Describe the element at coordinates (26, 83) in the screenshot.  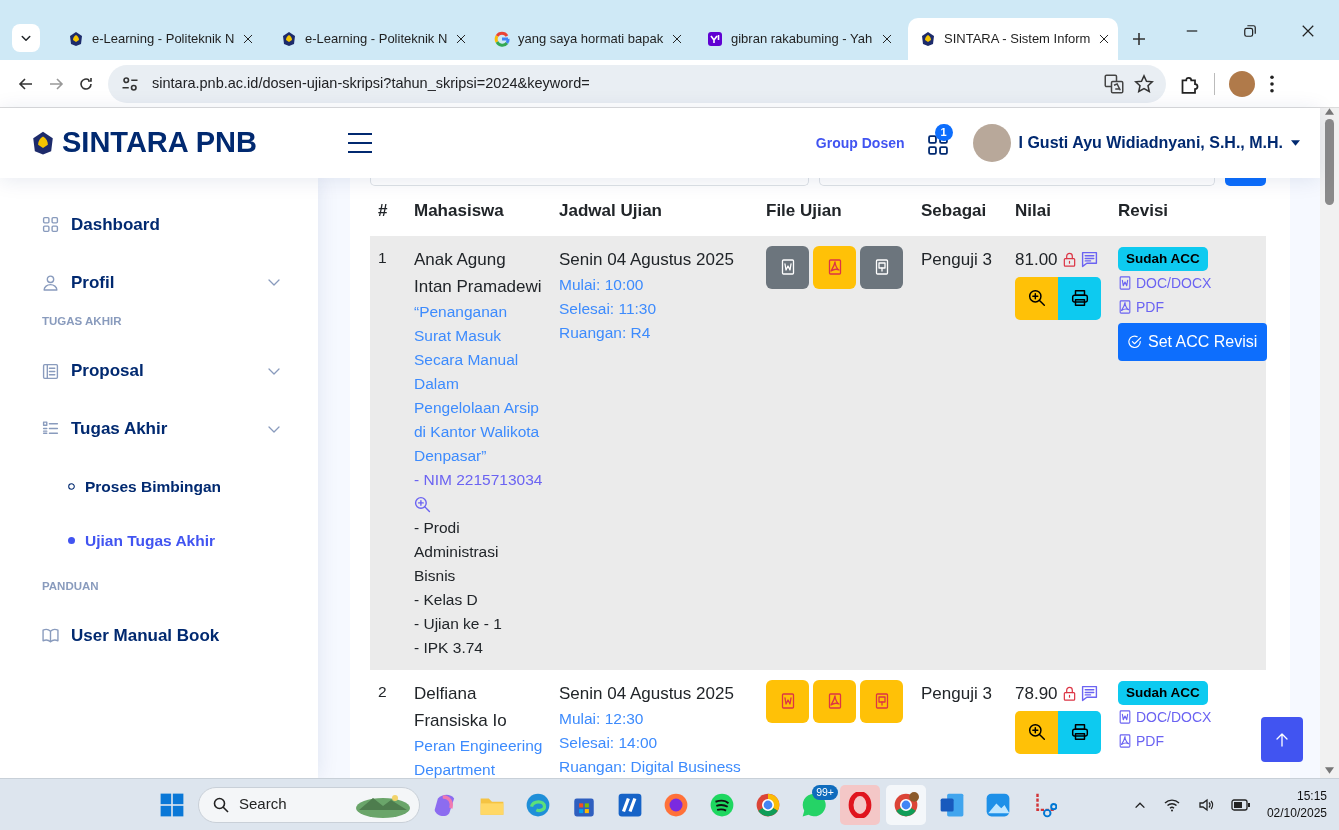
I see `back-arrow-icon` at that location.